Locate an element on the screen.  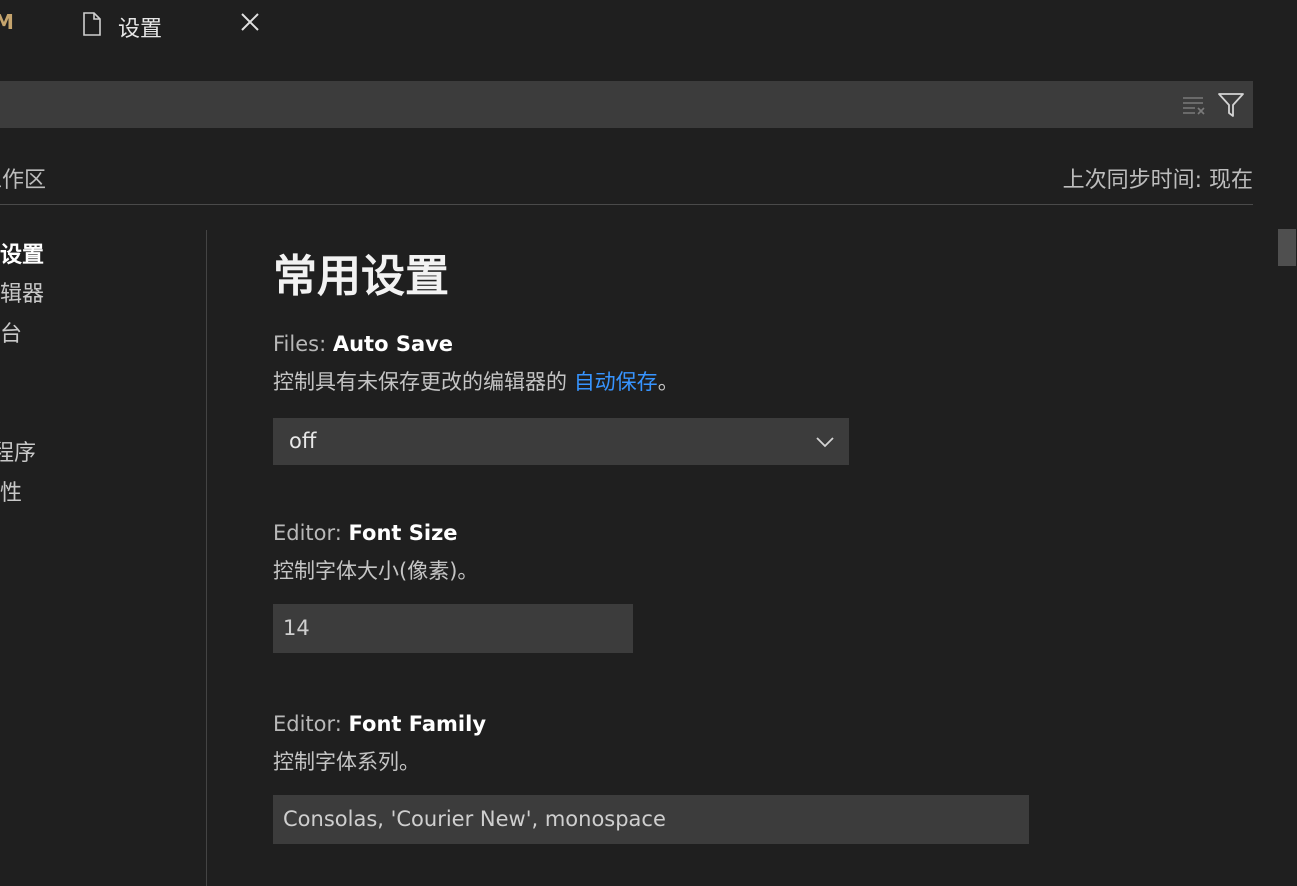
setting-description: 控制字体大小(像素)。 is located at coordinates (376, 571).